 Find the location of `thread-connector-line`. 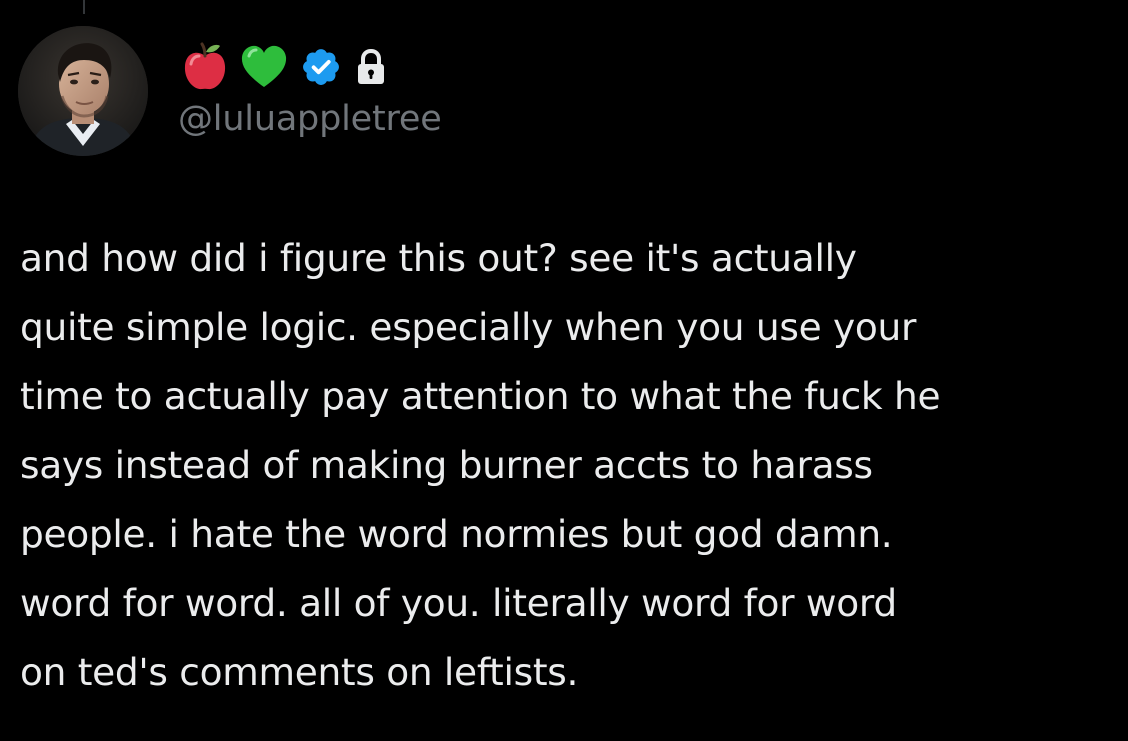

thread-connector-line is located at coordinates (84, 7).